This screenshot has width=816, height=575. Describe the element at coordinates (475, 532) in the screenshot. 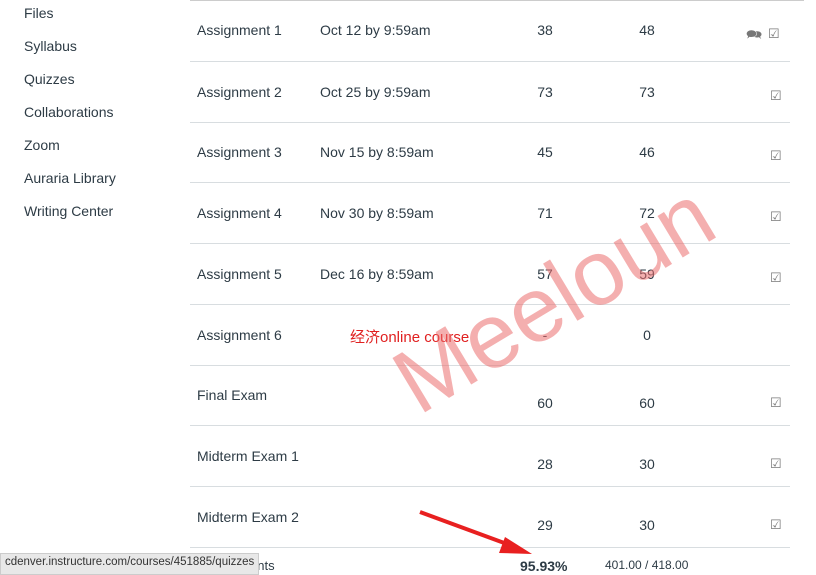

I see `red-arrow` at that location.